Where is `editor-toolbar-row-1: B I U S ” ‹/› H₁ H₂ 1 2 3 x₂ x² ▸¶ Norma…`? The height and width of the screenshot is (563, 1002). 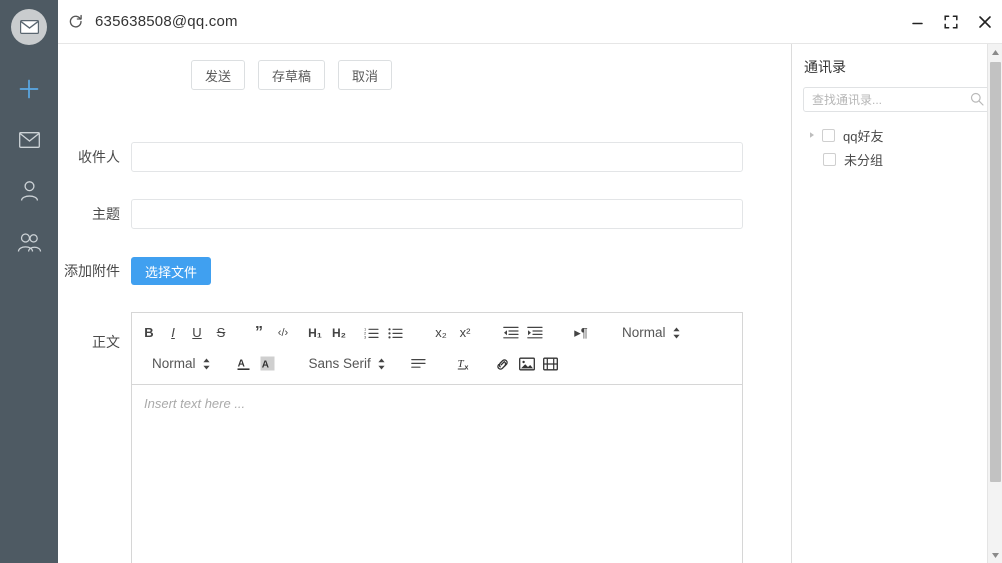
editor-toolbar-row-1: B I U S ” ‹/› H₁ H₂ 1 2 3 x₂ x² ▸¶ Norma… is located at coordinates (437, 332).